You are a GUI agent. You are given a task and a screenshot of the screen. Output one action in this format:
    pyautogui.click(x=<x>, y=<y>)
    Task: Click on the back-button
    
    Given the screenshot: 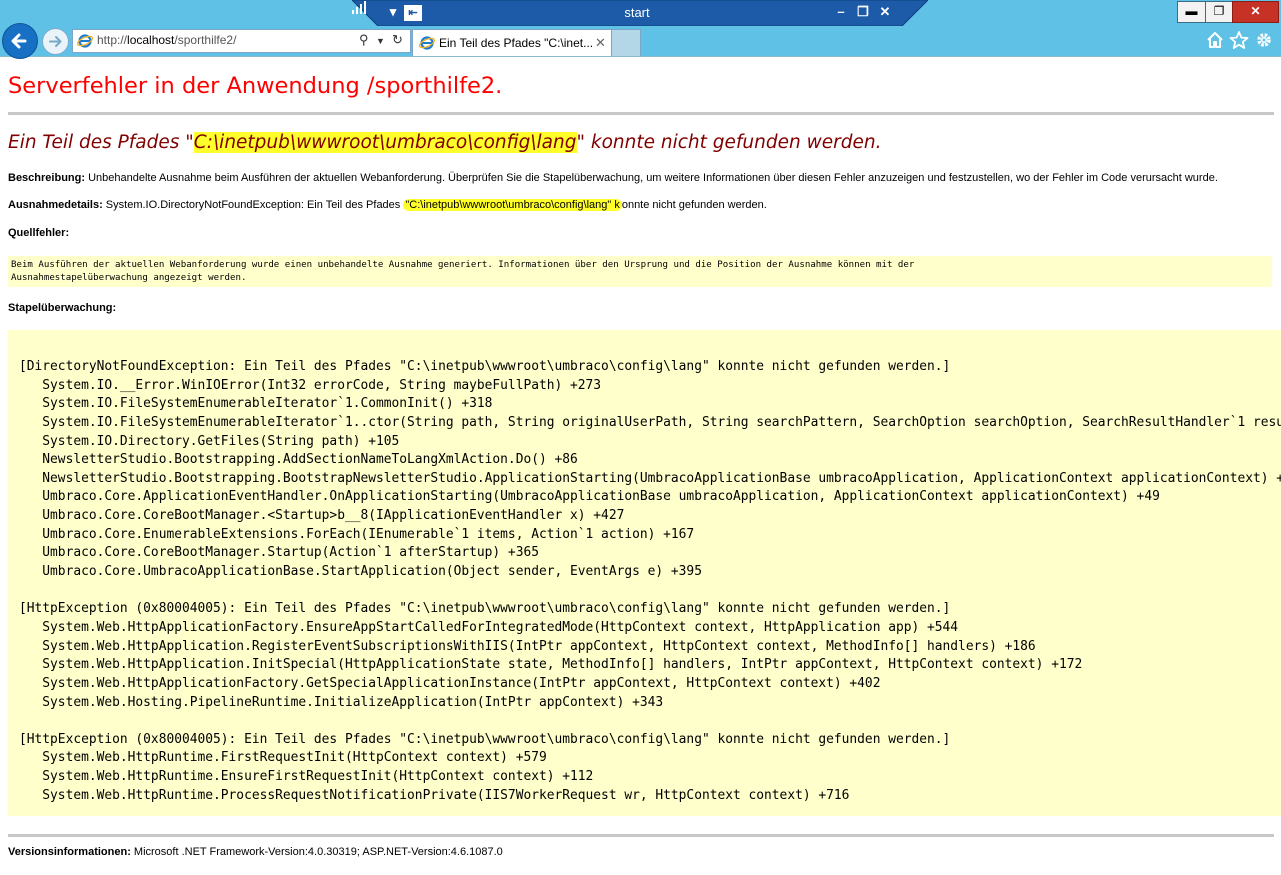 What is the action you would take?
    pyautogui.click(x=20, y=41)
    